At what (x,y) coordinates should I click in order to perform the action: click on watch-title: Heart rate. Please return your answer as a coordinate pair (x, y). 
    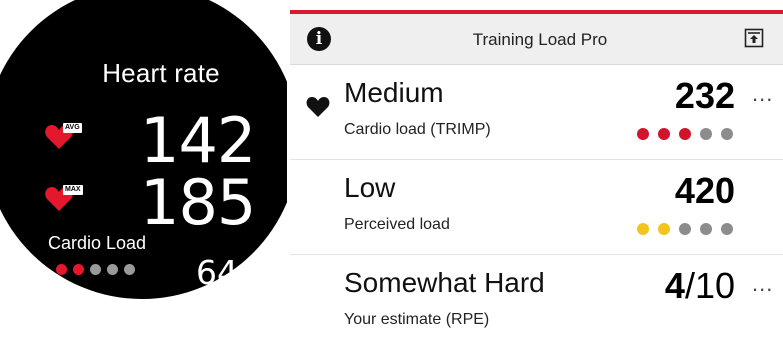
    Looking at the image, I should click on (161, 73).